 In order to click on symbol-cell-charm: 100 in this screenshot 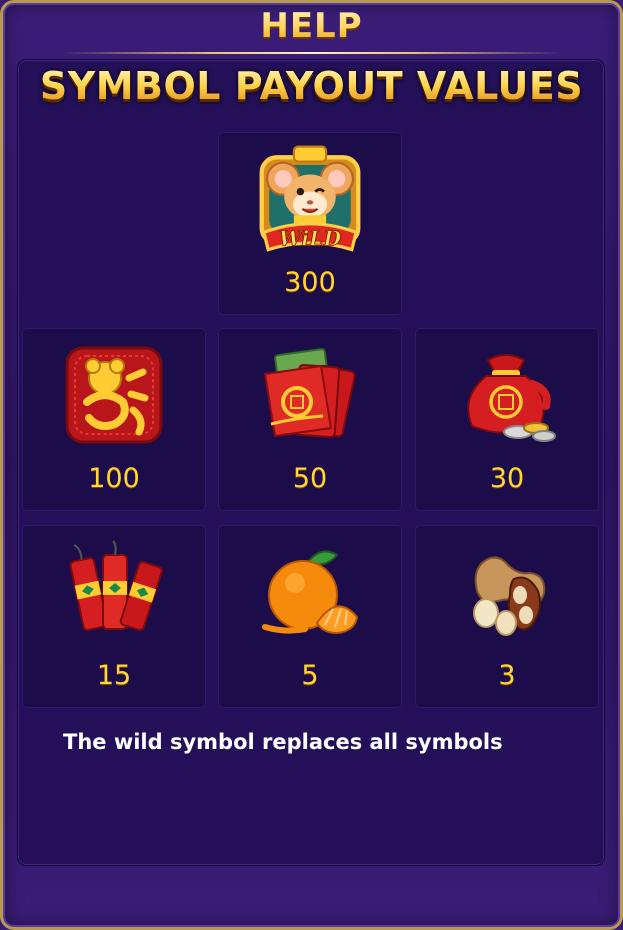, I will do `click(114, 419)`.